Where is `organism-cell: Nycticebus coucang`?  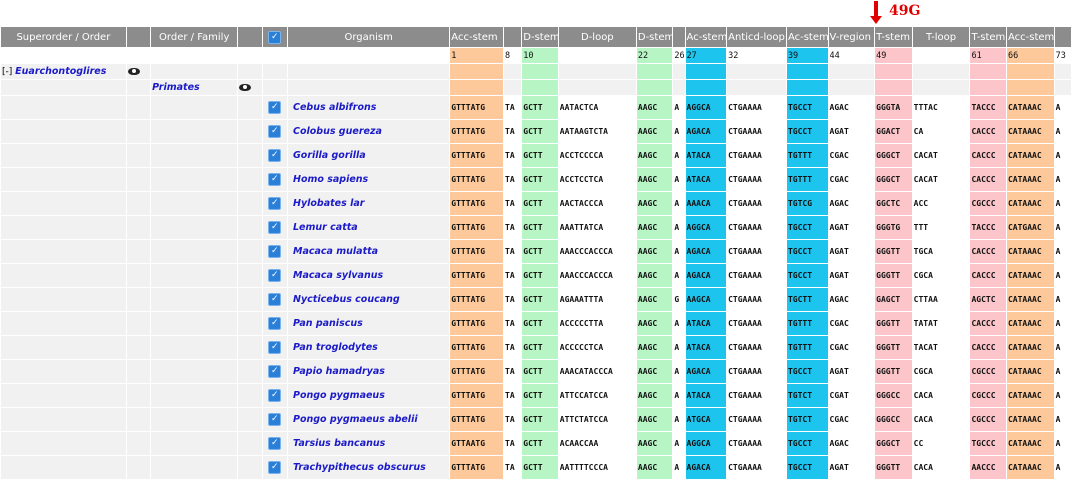
organism-cell: Nycticebus coucang is located at coordinates (369, 299).